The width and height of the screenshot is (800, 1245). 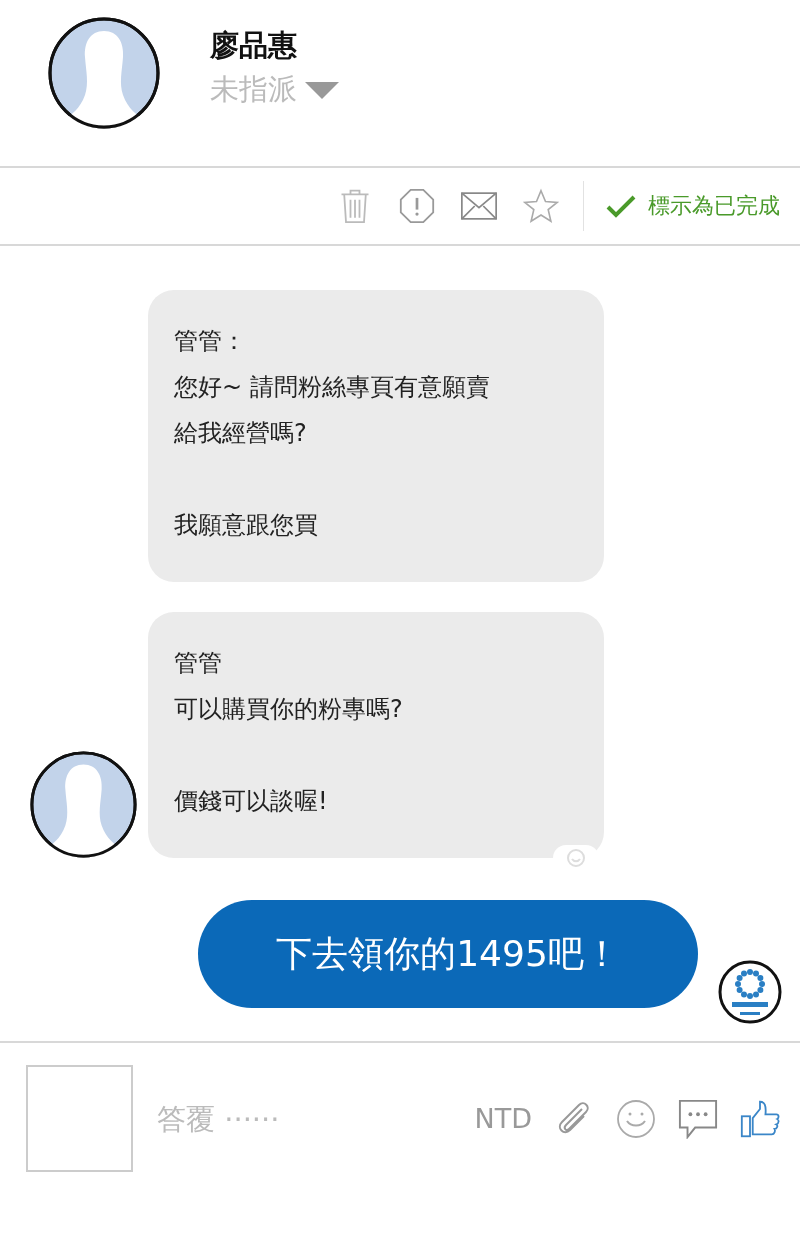 I want to click on message-text: 給我經營嗎?, so click(x=241, y=433).